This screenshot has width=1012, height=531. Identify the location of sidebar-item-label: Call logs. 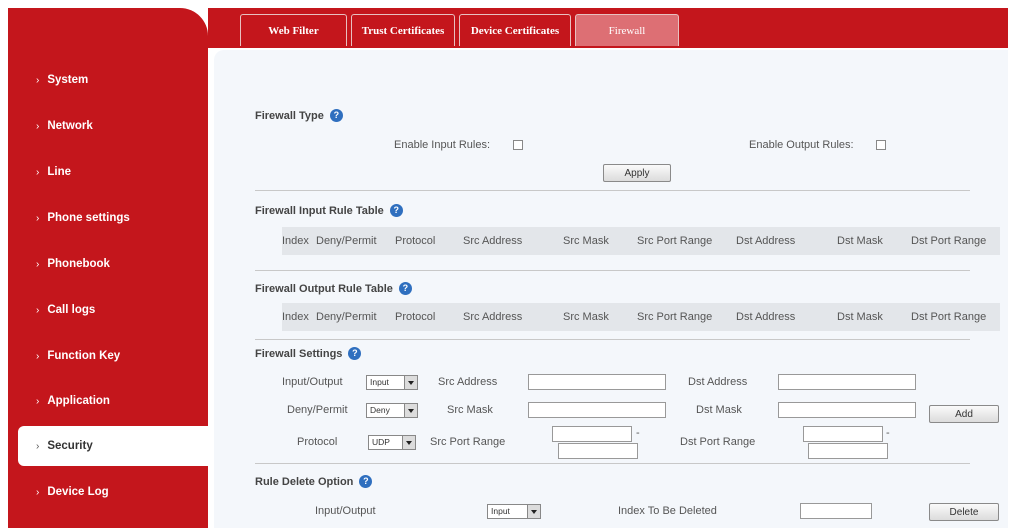
(71, 310).